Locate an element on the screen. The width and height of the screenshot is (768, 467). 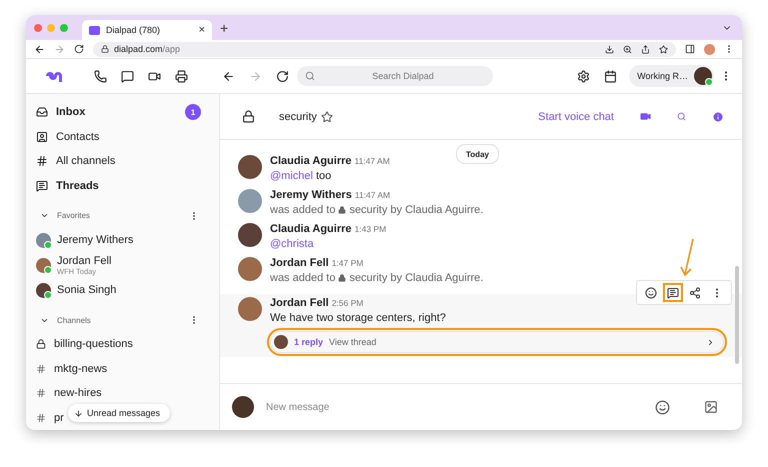
channel-item: billing-questions is located at coordinates (84, 344).